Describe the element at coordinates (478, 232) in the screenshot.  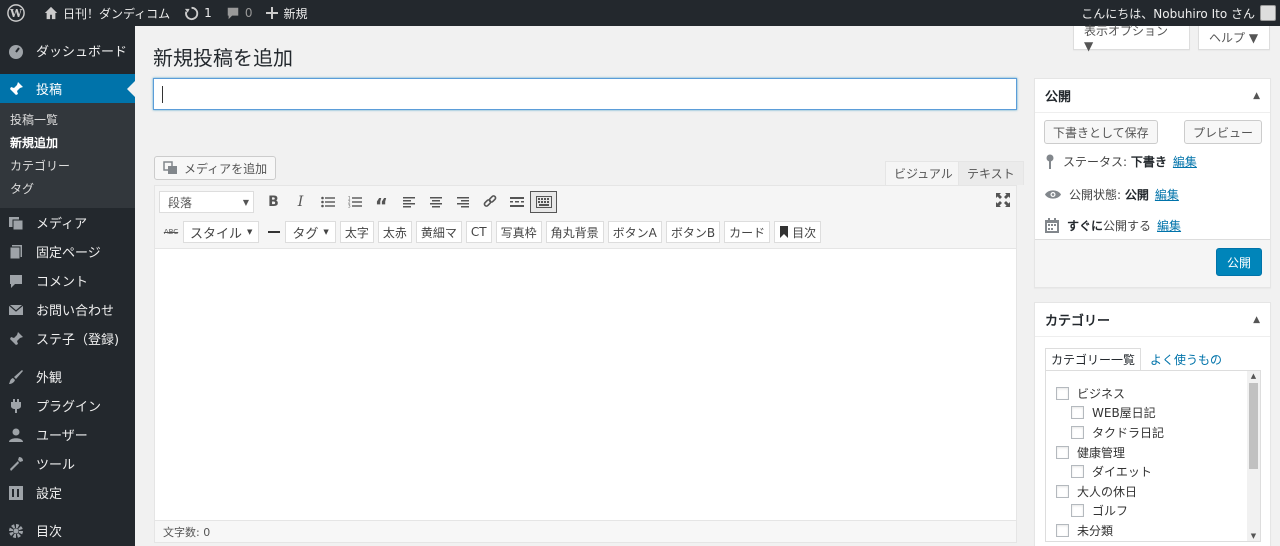
I see `ct-button: CT` at that location.